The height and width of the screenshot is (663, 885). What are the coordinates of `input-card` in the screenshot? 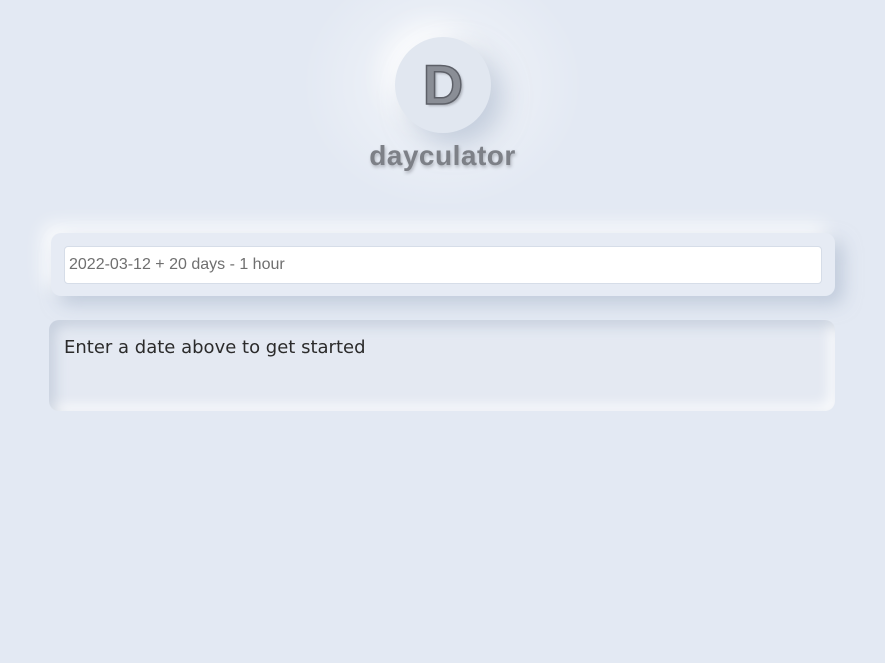 It's located at (443, 264).